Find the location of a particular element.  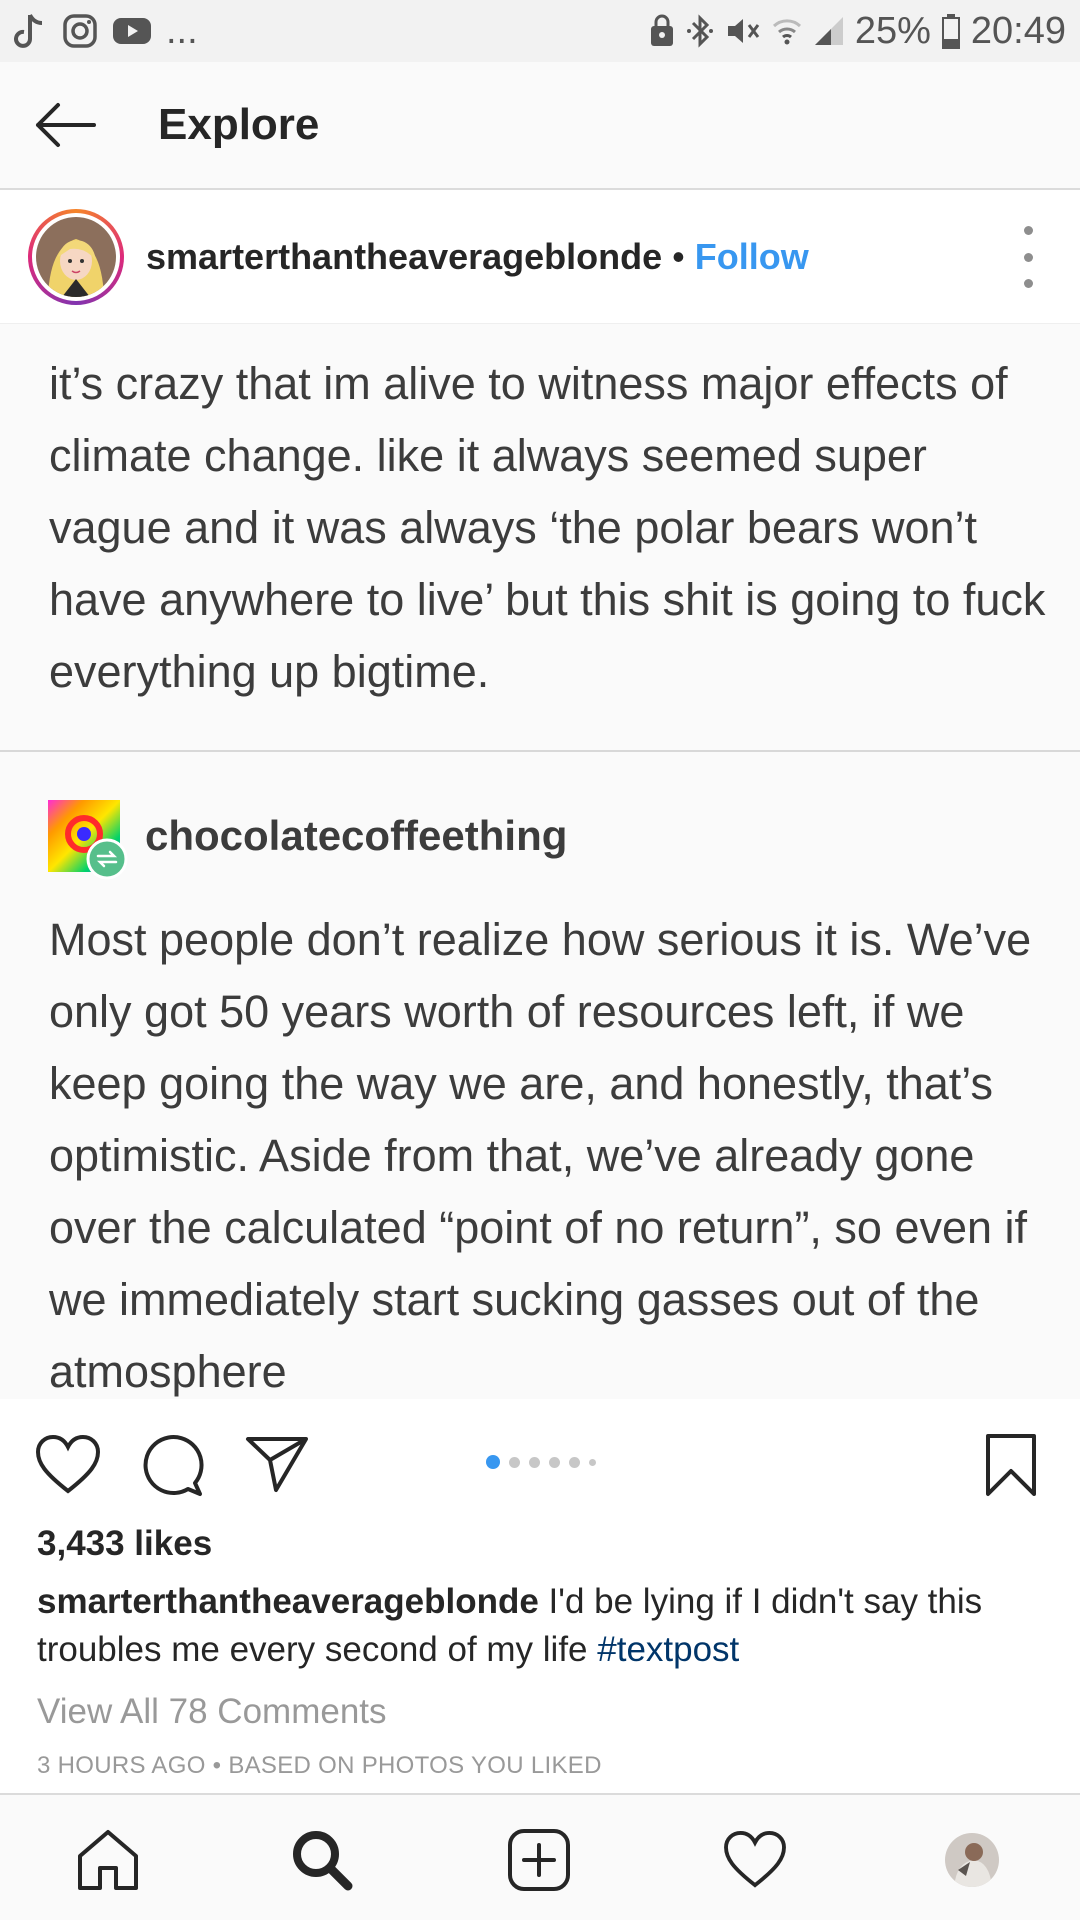

status-bar: ... 25% 20:49 is located at coordinates (540, 31).